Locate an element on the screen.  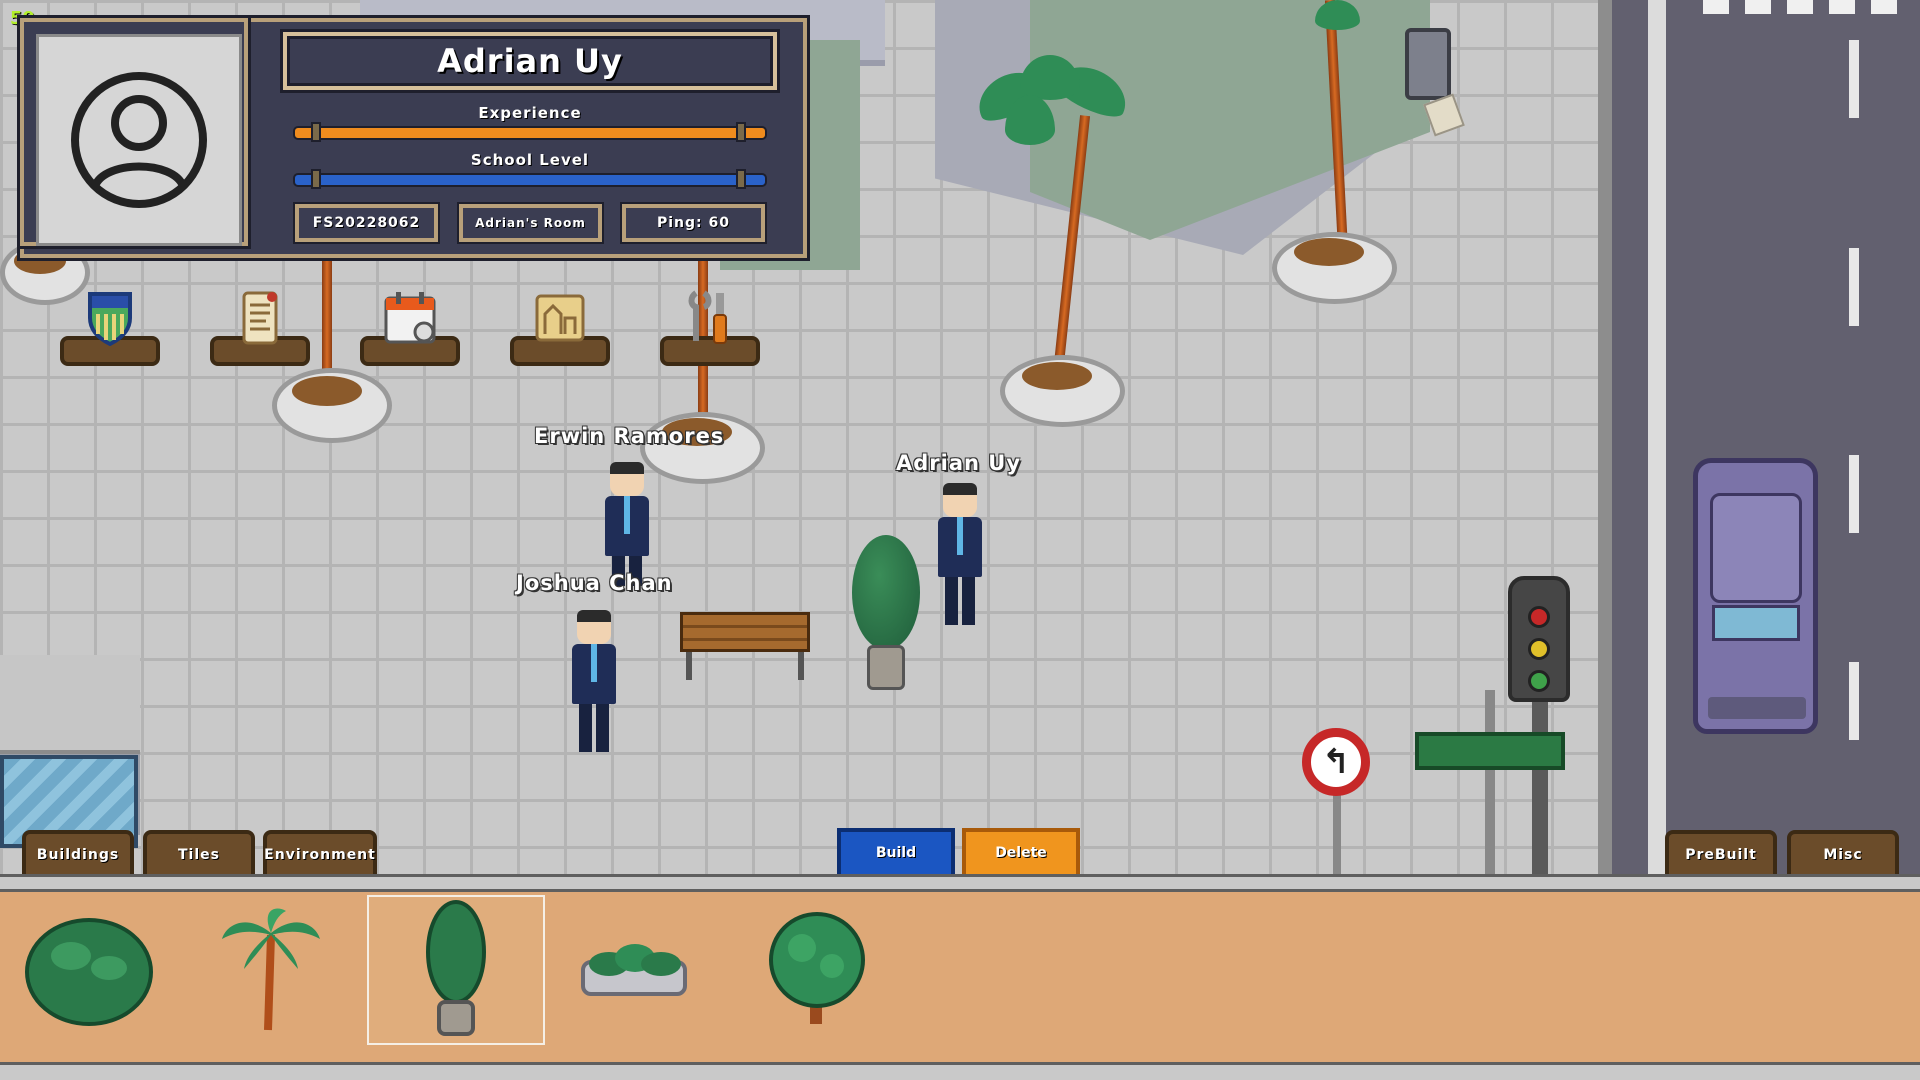
tab-tiles: Tiles is located at coordinates (199, 853).